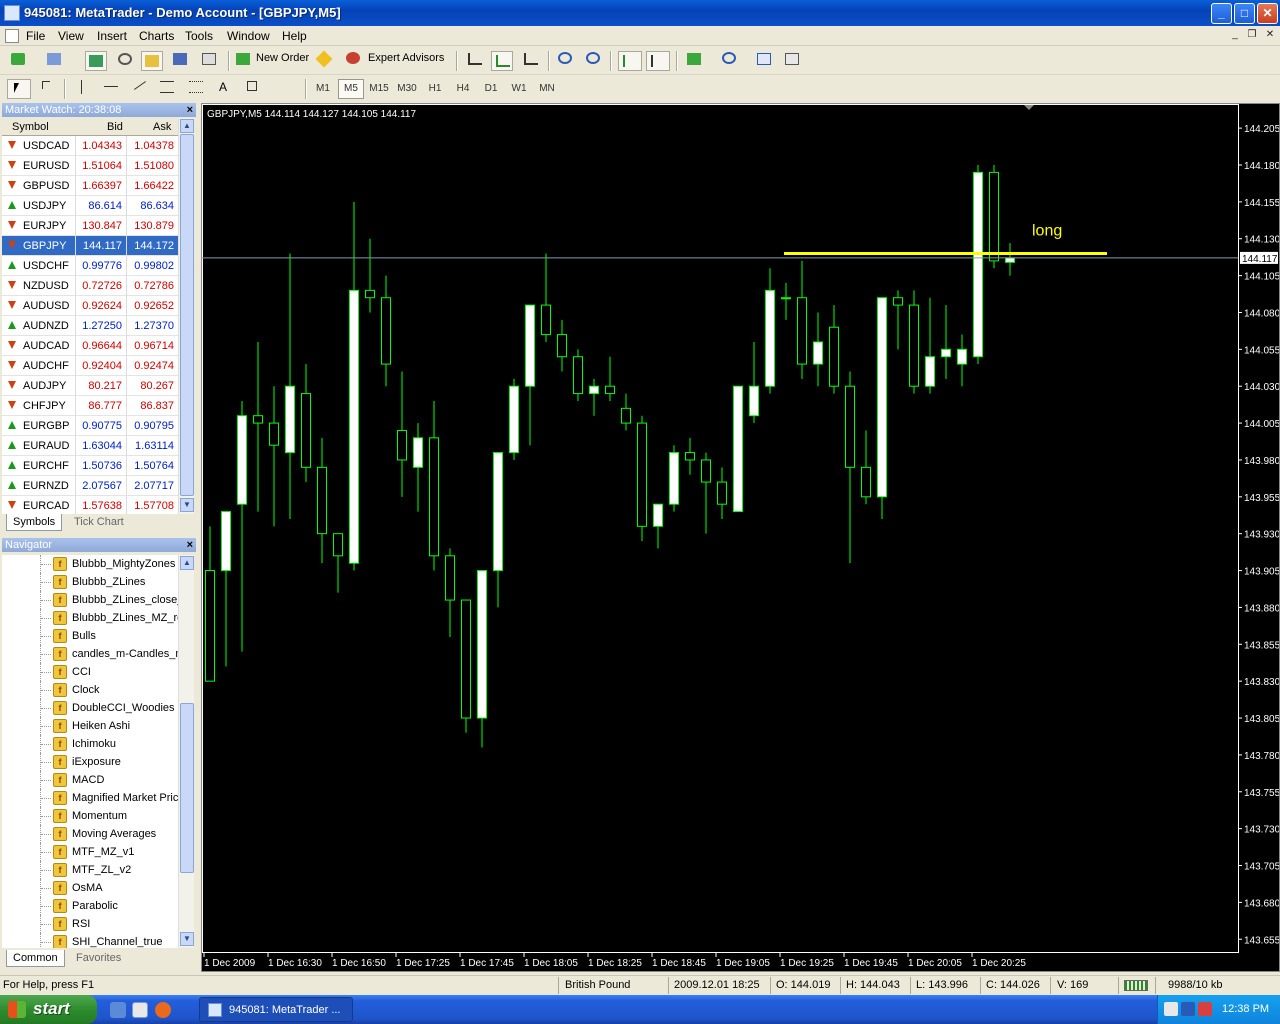 The height and width of the screenshot is (1024, 1280). Describe the element at coordinates (379, 89) in the screenshot. I see `timeframe-m15: M15` at that location.